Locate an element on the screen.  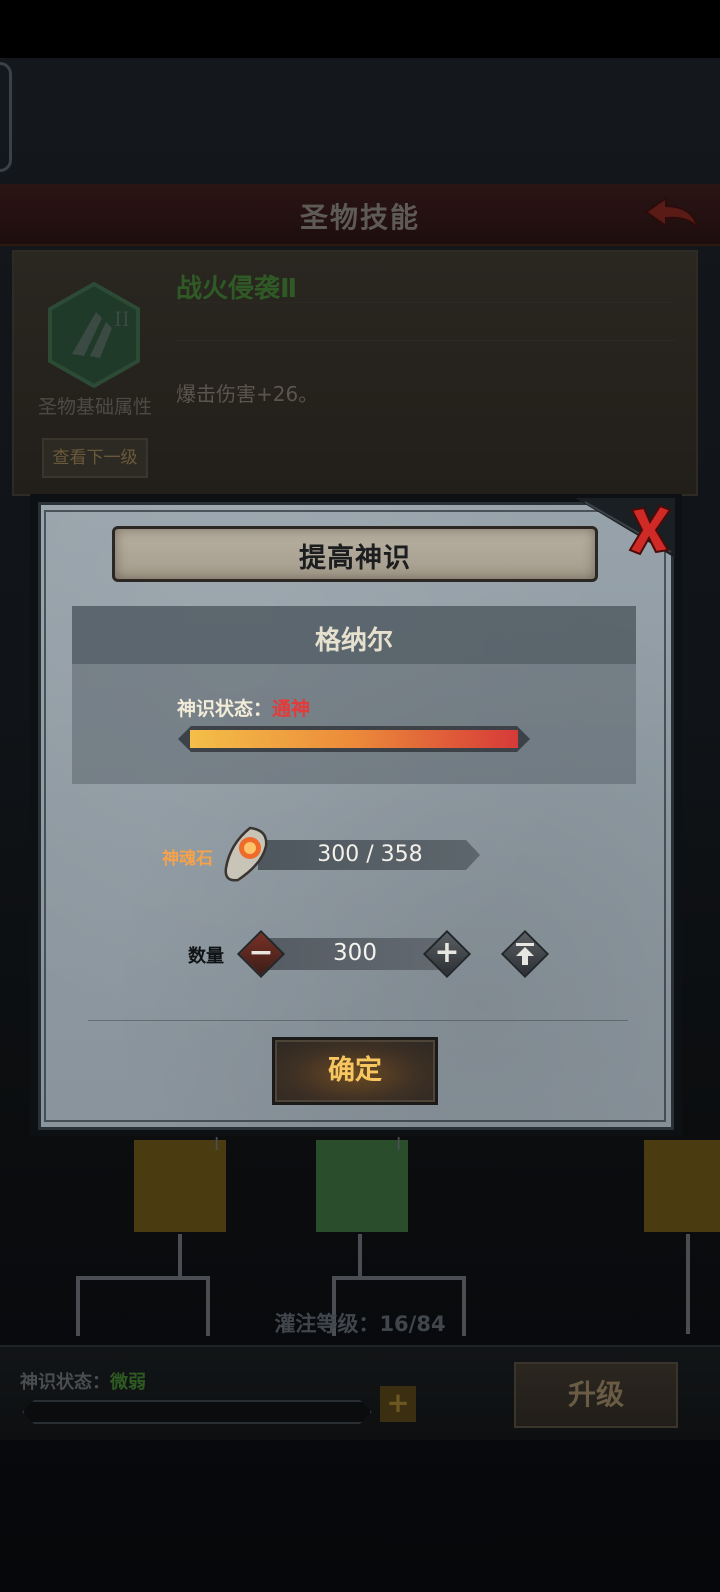
status-progress-bar is located at coordinates (197, 1412).